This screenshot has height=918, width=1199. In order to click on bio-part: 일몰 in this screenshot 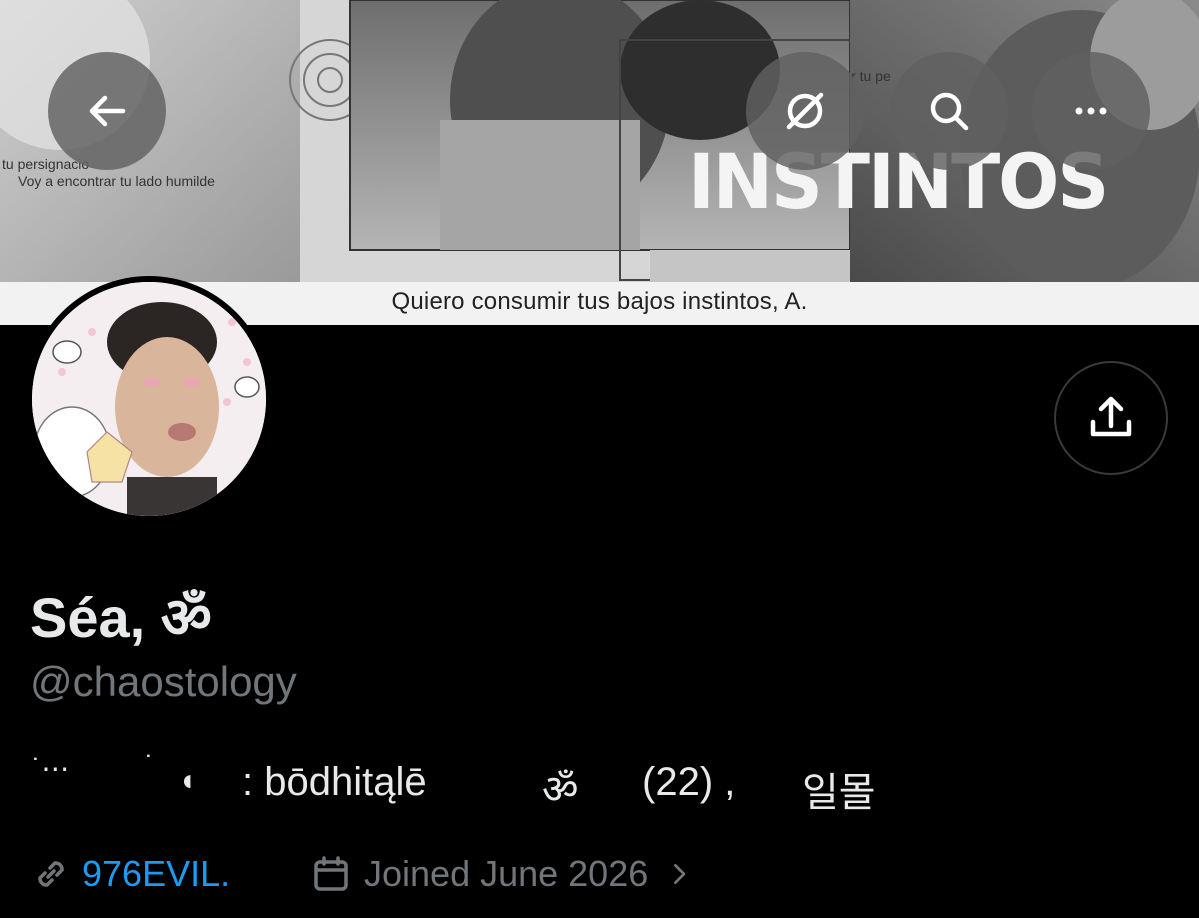, I will do `click(839, 793)`.